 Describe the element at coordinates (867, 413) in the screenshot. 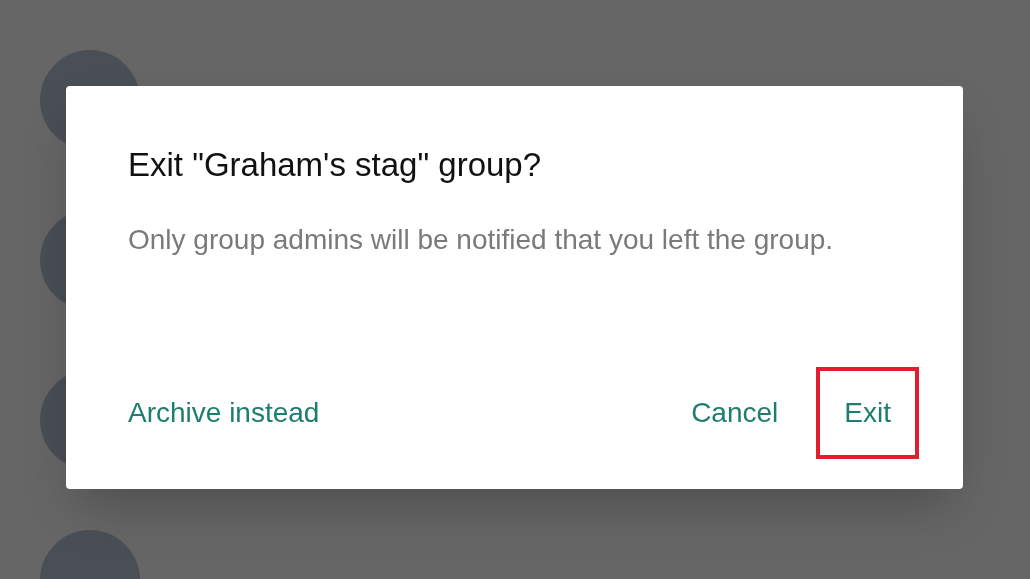

I see `dialog-button: Exit` at that location.